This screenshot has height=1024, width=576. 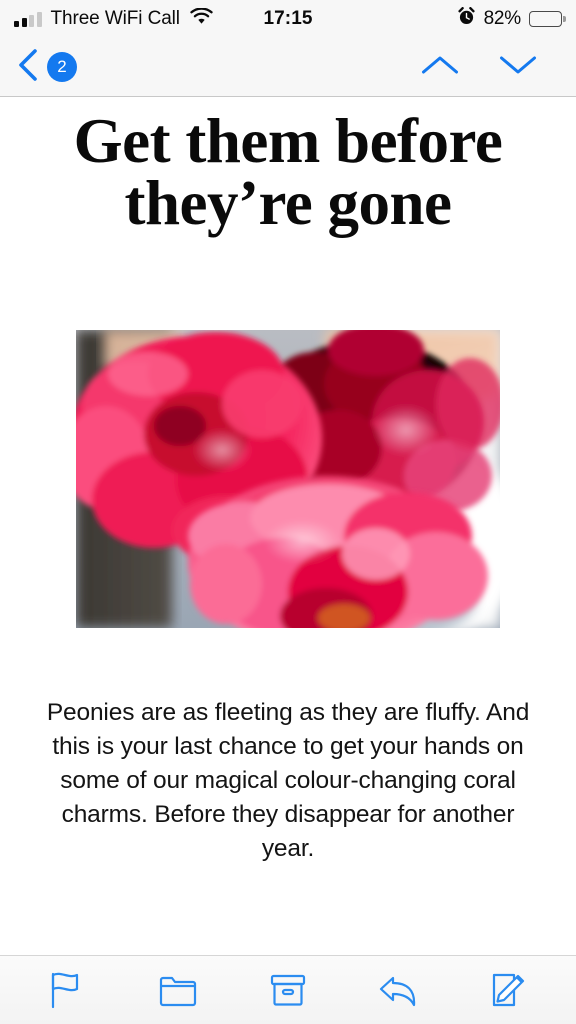 I want to click on archive-icon, so click(x=288, y=990).